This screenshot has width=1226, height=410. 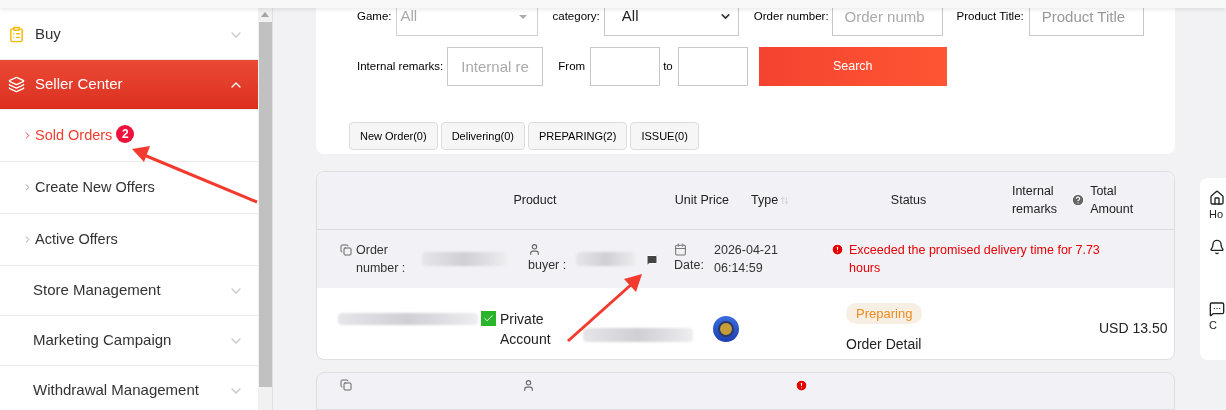 What do you see at coordinates (975, 259) in the screenshot?
I see `delivery-warning: Exceeded the promised delivery time for 7.73 hours` at bounding box center [975, 259].